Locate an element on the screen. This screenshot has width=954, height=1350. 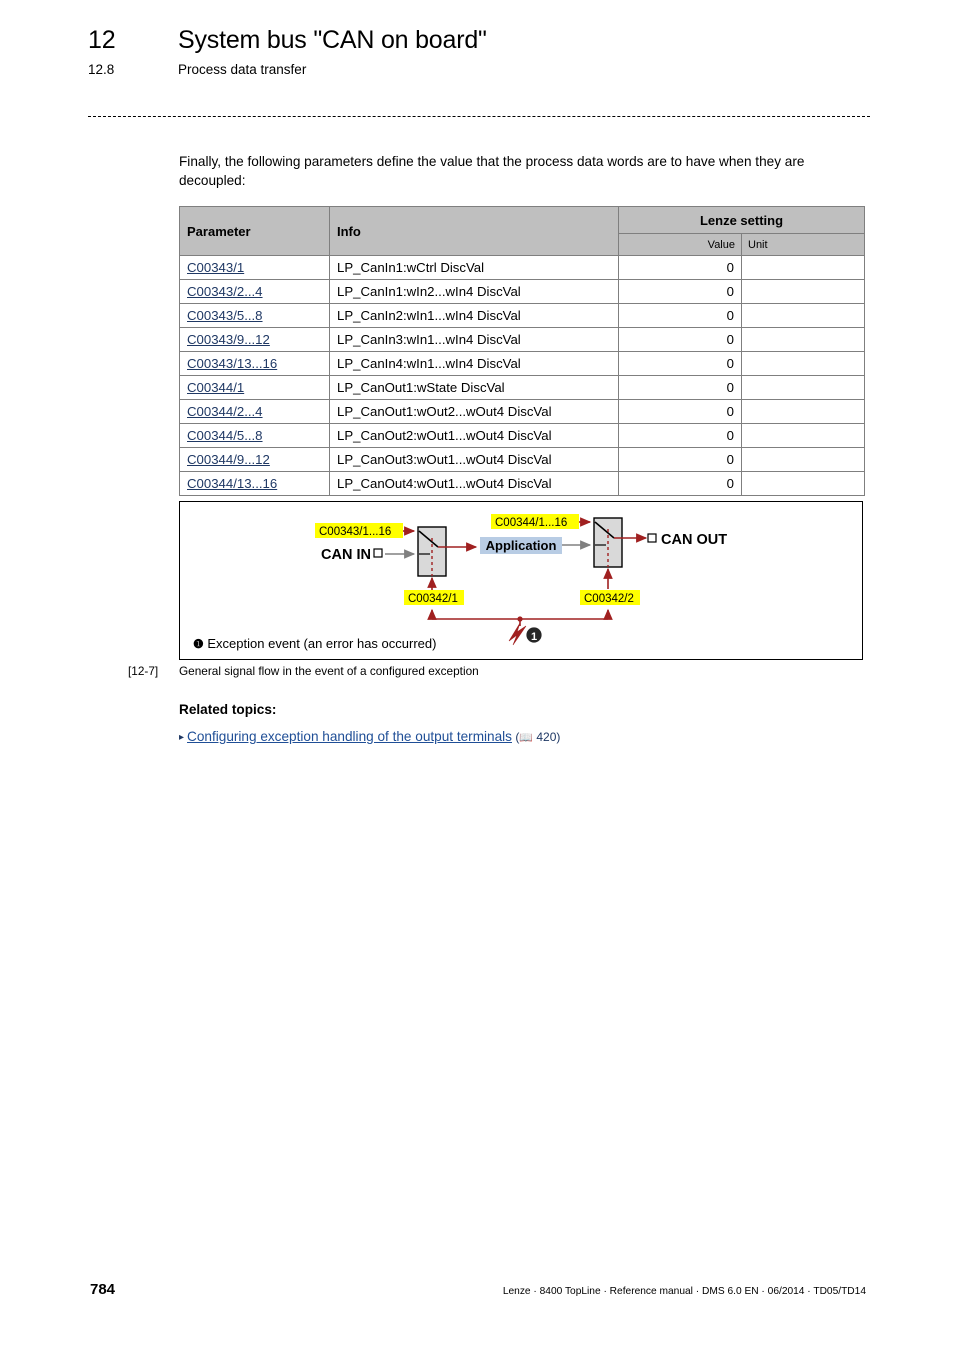
column-header-unit: Unit is located at coordinates (803, 244).